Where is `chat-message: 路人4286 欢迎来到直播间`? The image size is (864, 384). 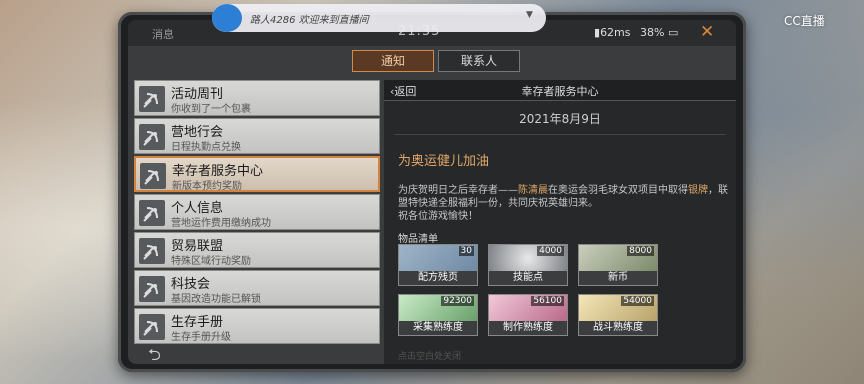
chat-message: 路人4286 欢迎来到直播间 is located at coordinates (309, 20).